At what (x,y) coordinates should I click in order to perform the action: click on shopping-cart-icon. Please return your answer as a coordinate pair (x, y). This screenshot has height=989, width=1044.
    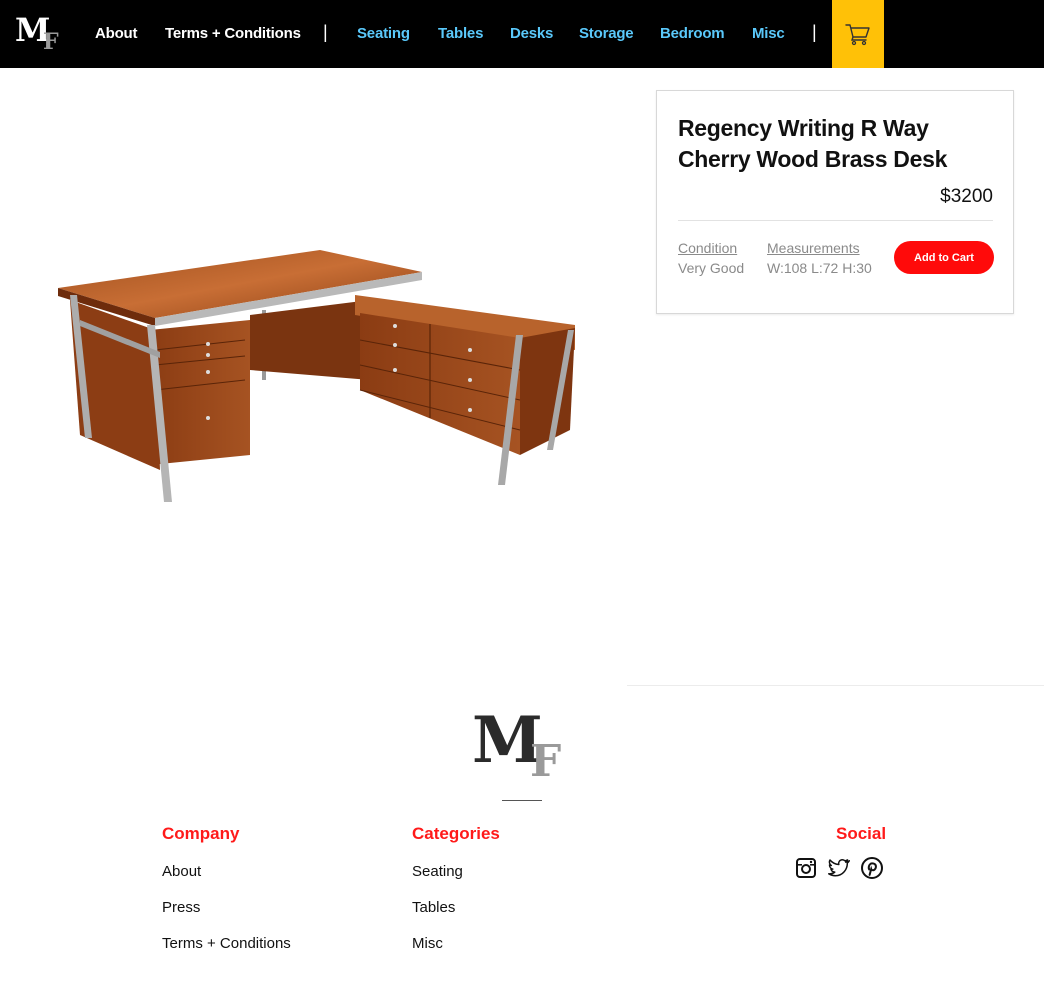
    Looking at the image, I should click on (857, 35).